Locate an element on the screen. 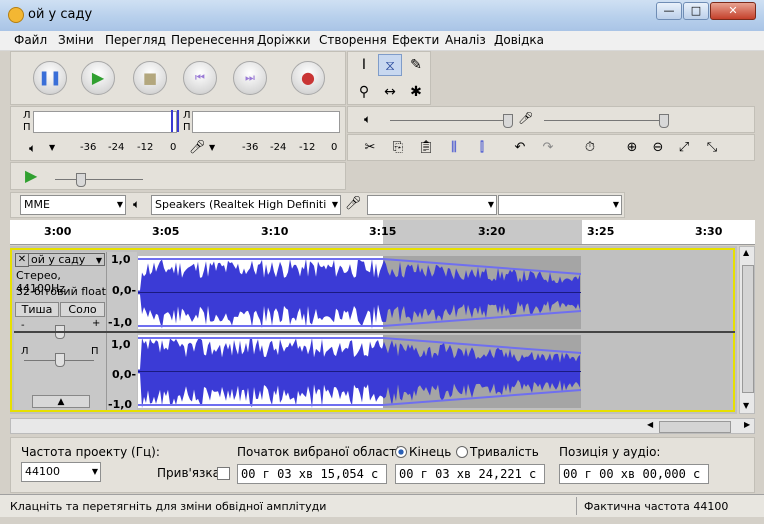  output-volume-slider is located at coordinates (508, 121).